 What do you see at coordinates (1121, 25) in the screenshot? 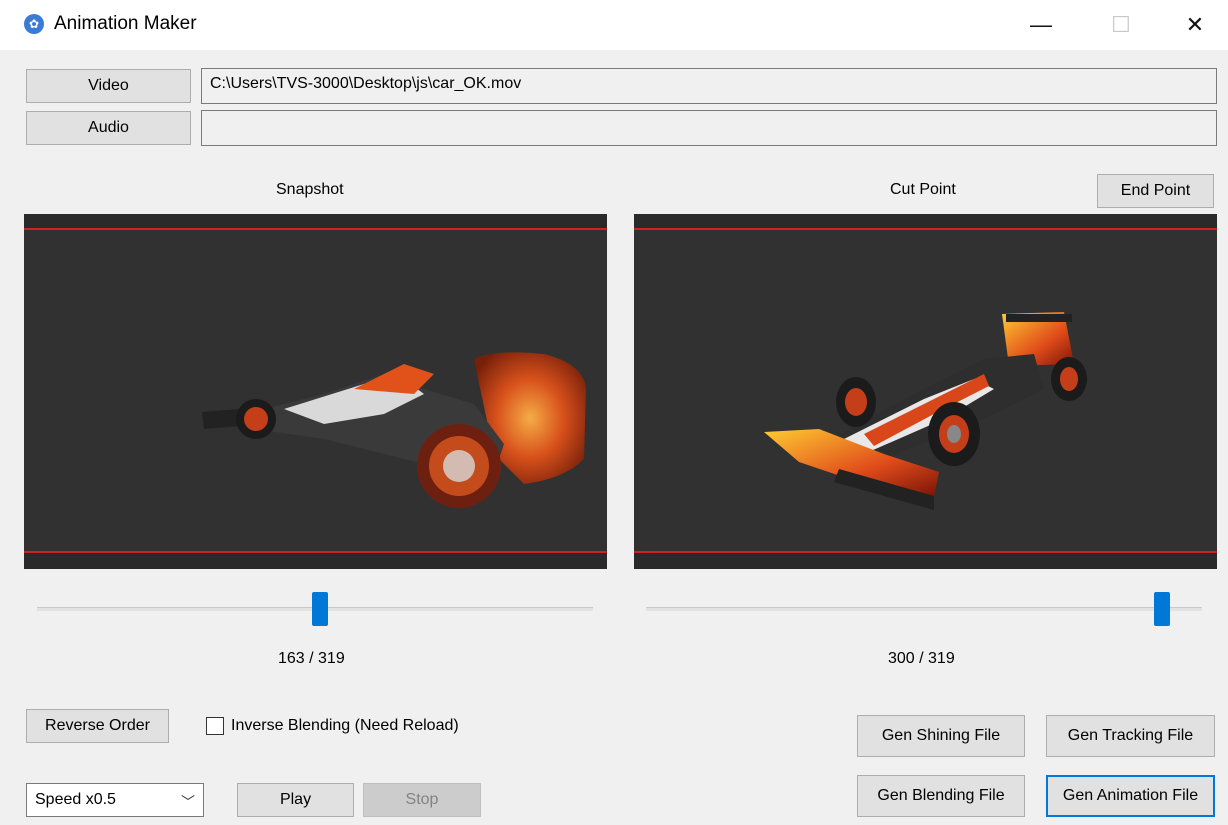
I see `maximize-button: ☐` at bounding box center [1121, 25].